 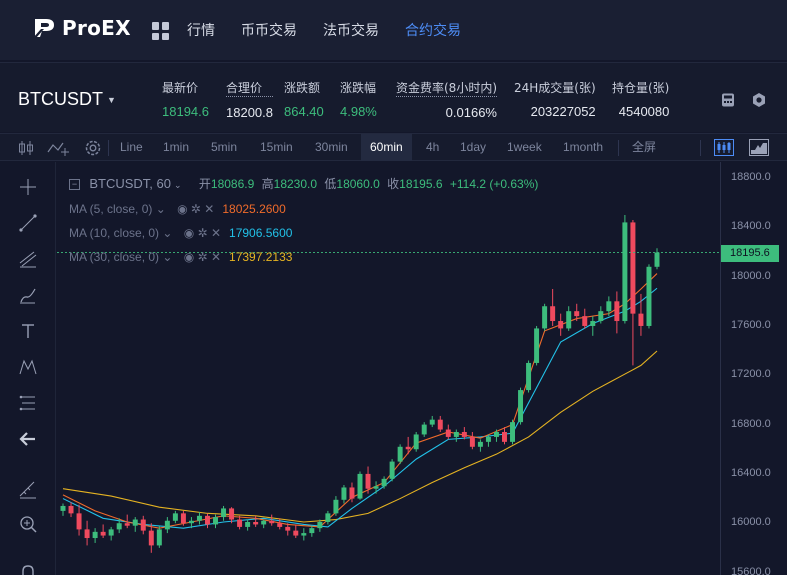 I want to click on trend-line-icon, so click(x=28, y=223).